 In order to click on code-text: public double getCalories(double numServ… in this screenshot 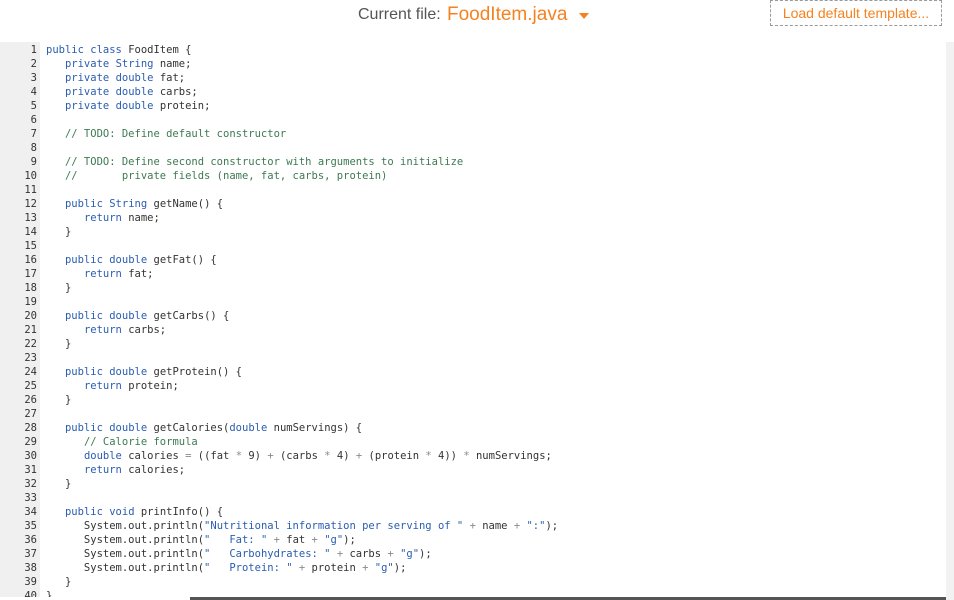, I will do `click(204, 428)`.